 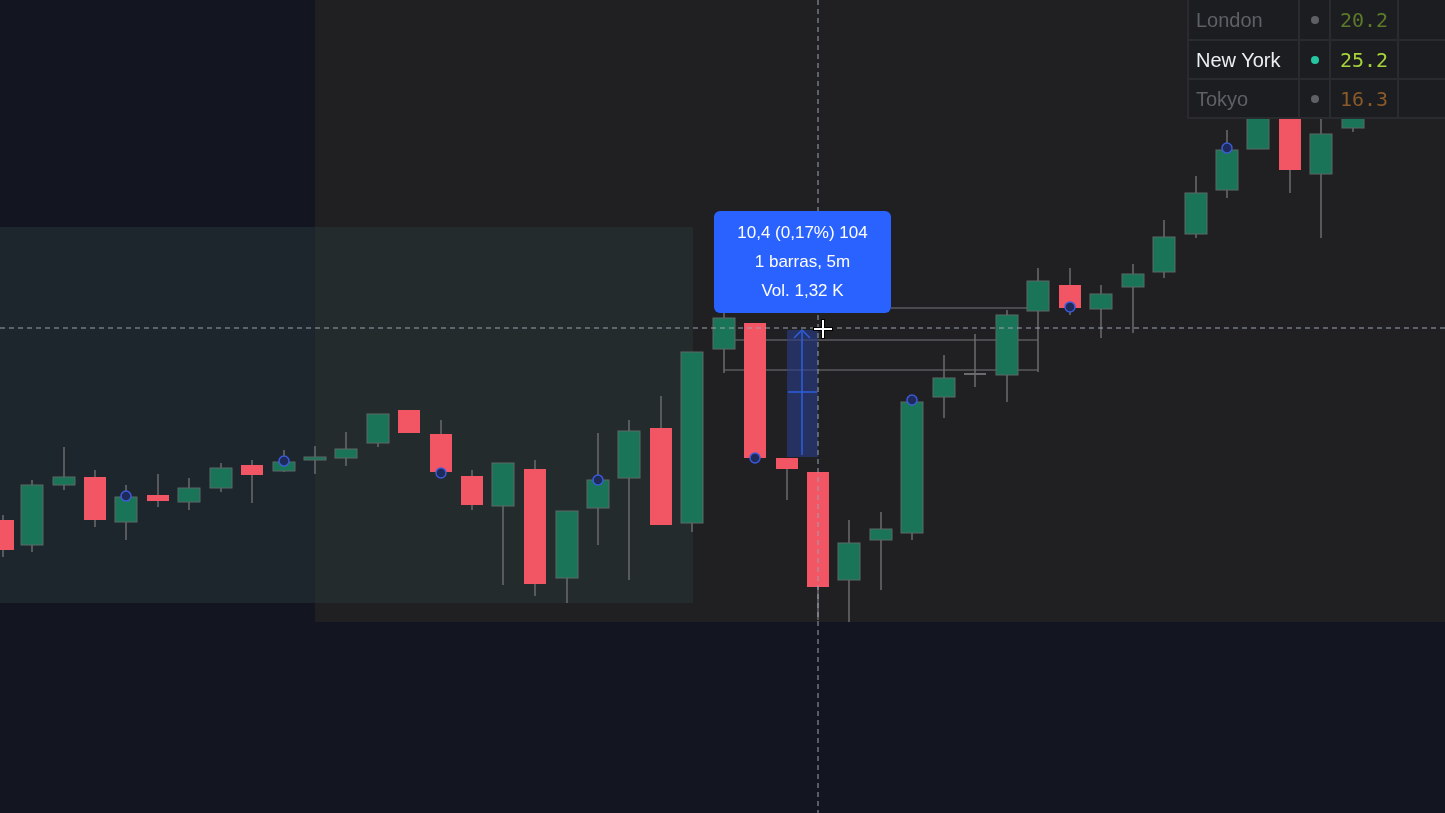 I want to click on session-name: Tokyo, so click(x=1222, y=99).